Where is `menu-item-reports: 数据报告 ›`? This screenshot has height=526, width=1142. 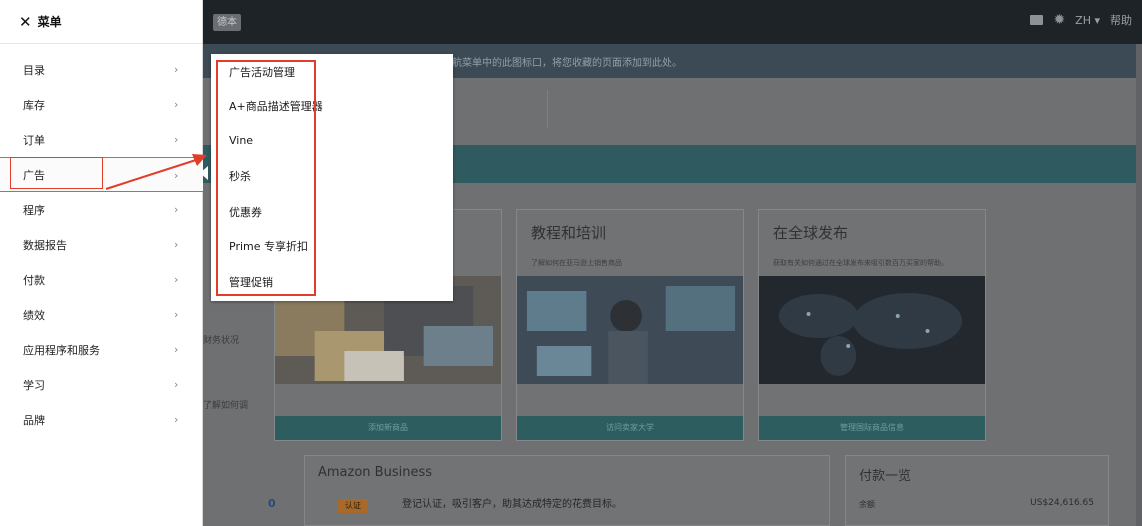 menu-item-reports: 数据报告 › is located at coordinates (101, 244).